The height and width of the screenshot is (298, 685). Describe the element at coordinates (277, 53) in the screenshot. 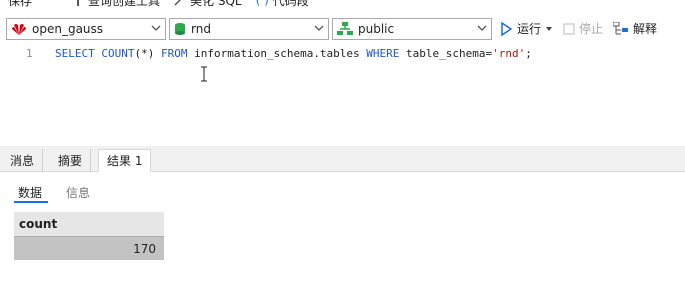

I see `sql-text: information_schema.tables` at that location.